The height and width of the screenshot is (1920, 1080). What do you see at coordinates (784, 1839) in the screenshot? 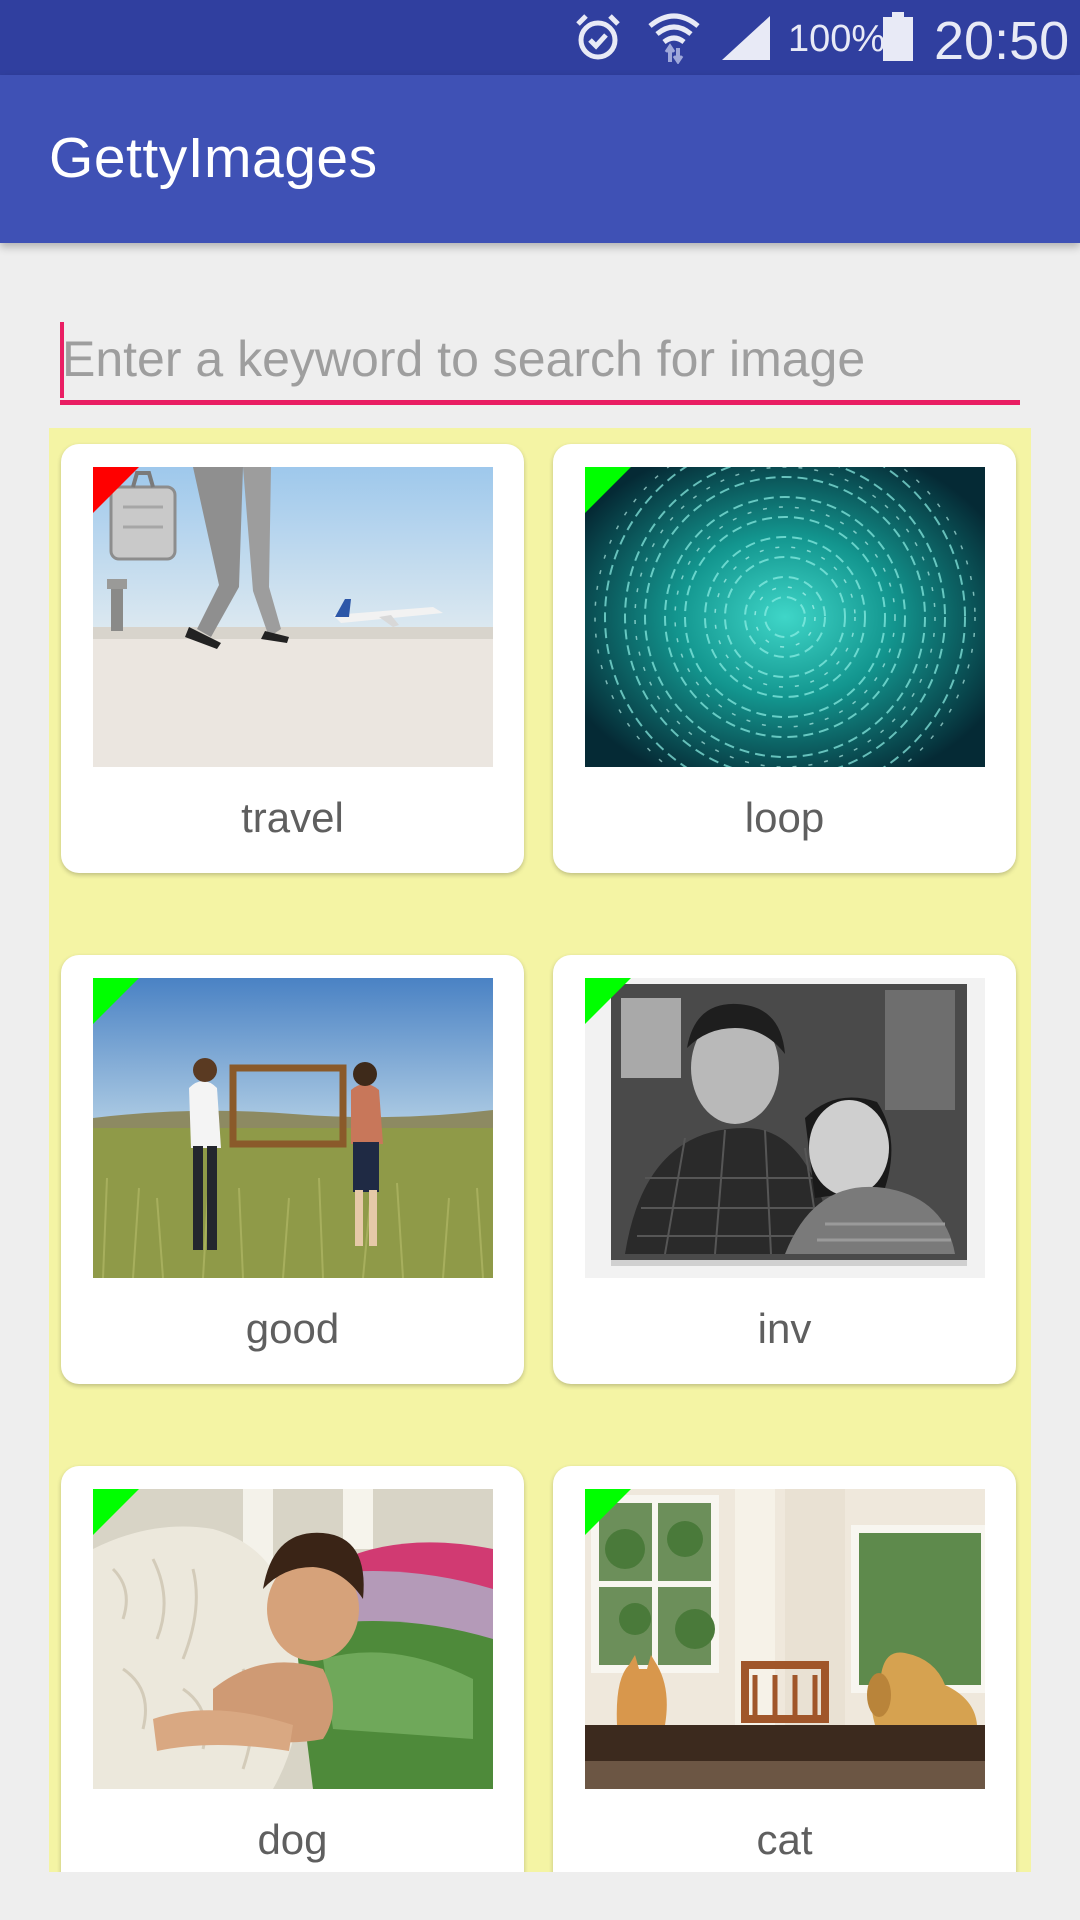
I see `image-label: cat` at bounding box center [784, 1839].